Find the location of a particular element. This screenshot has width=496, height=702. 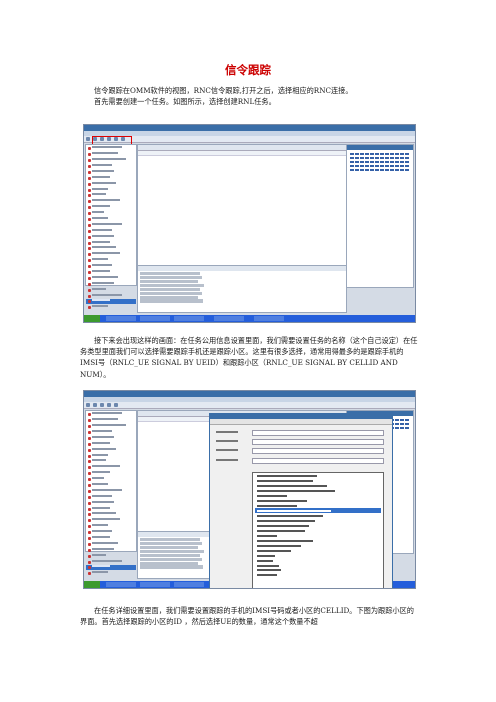

task-type-dropdown is located at coordinates (318, 530).